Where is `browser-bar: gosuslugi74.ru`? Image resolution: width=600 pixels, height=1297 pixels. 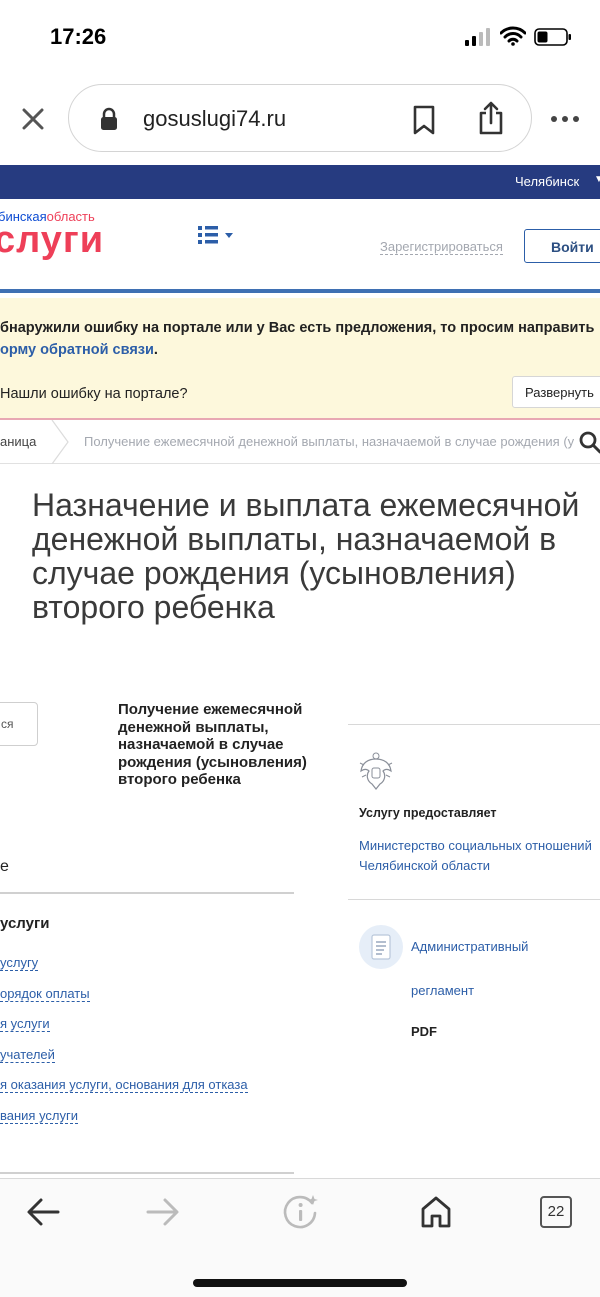
browser-bar: gosuslugi74.ru is located at coordinates (300, 120).